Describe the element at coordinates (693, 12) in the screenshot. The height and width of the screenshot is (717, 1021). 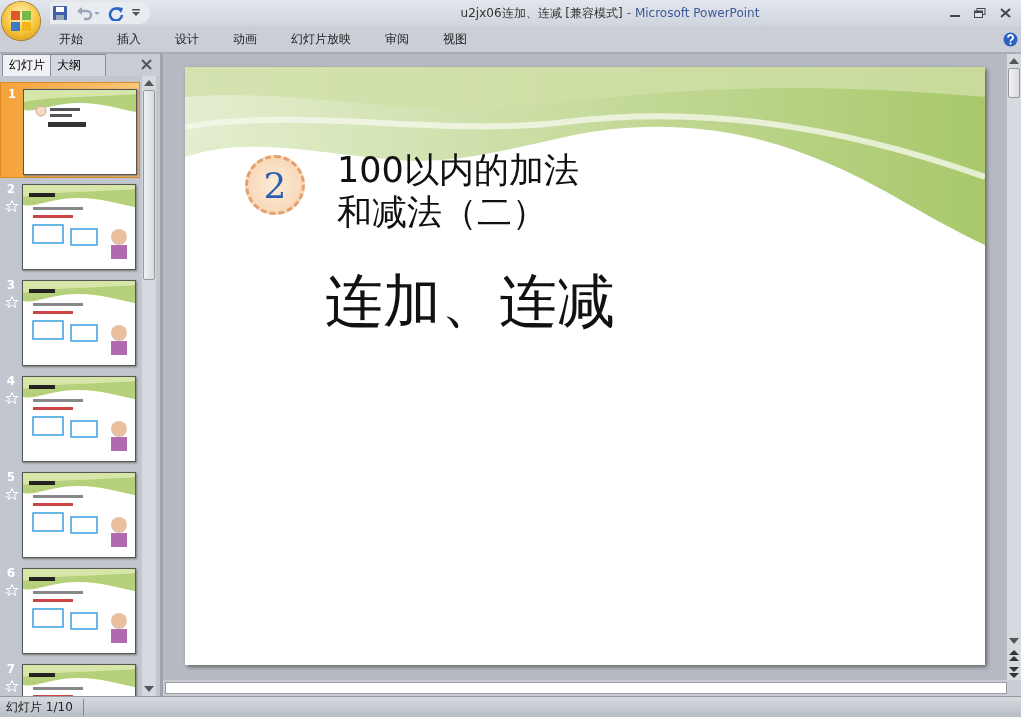
I see `app-name: - Microsoft PowerPoint` at that location.